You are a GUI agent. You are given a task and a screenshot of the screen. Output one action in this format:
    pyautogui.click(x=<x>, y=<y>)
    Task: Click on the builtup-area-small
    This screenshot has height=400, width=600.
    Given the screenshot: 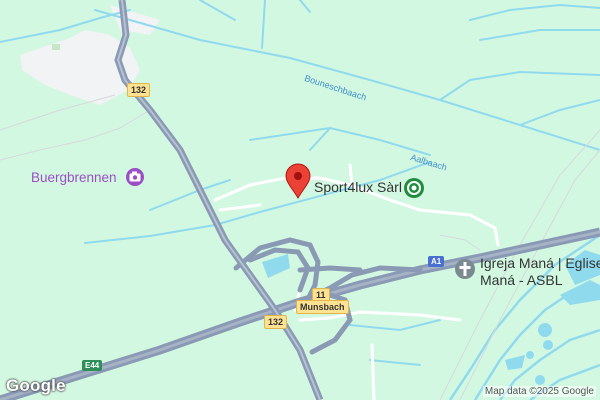 What is the action you would take?
    pyautogui.click(x=135, y=20)
    